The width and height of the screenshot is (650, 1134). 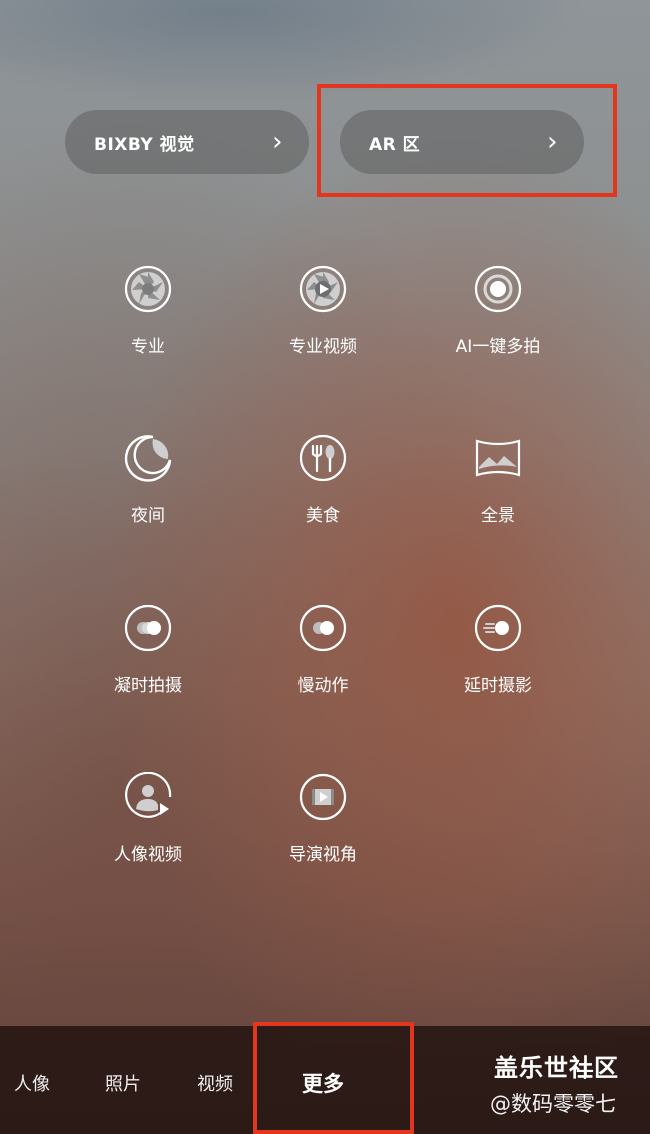 I want to click on mode-label: 人像视频, so click(x=148, y=855).